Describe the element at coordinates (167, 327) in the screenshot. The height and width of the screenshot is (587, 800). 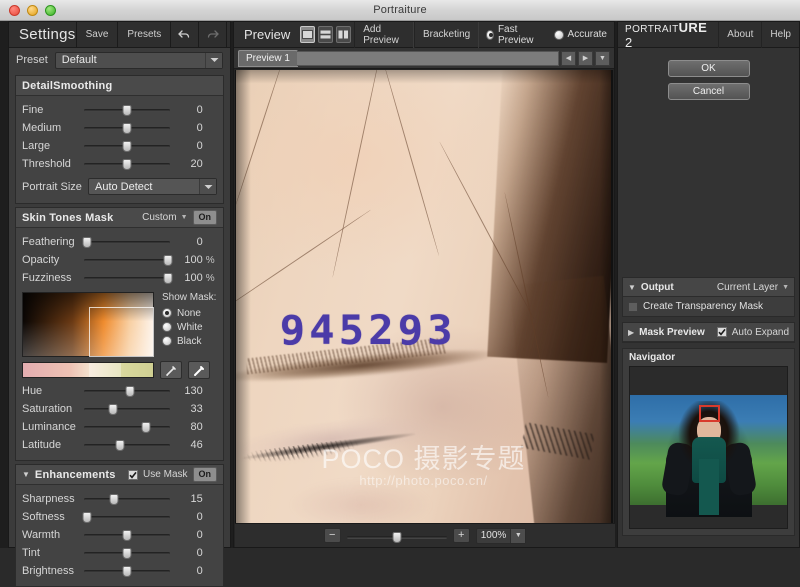
I see `radio-white-icon` at that location.